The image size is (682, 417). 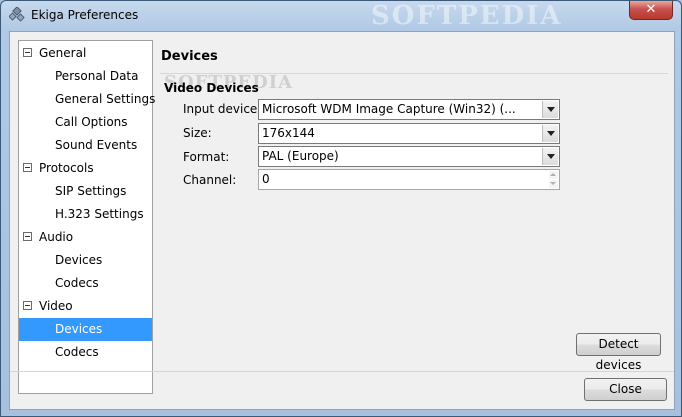 I want to click on tree-item-personal-data: Personal Data, so click(x=85, y=76).